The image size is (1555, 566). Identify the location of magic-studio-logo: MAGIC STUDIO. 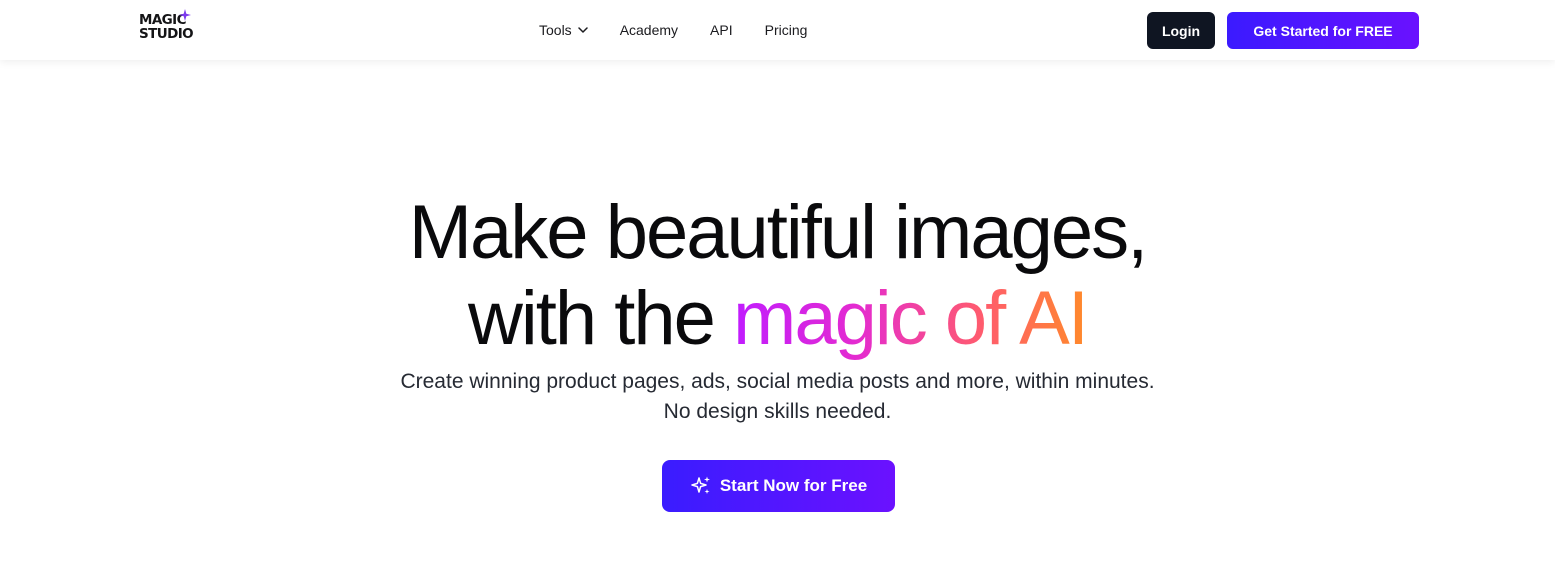
(170, 29).